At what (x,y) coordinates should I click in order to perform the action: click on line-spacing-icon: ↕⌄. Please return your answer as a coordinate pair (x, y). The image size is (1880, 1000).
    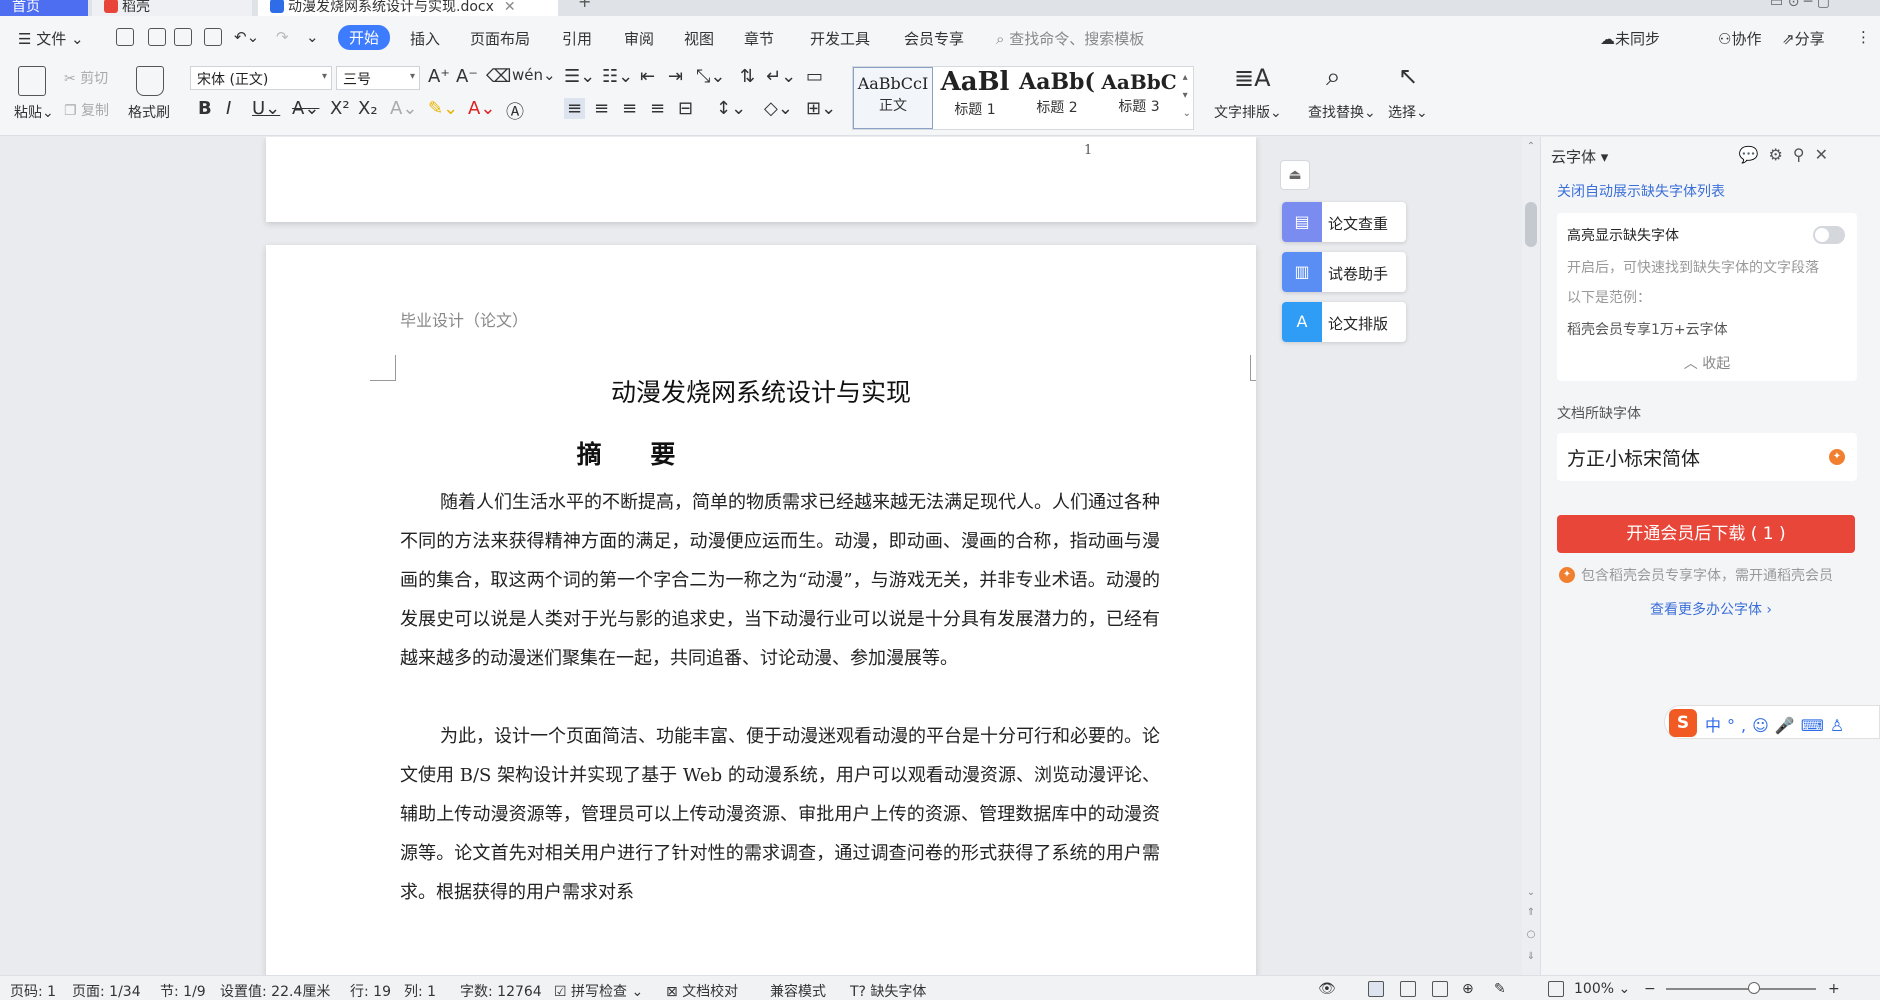
    Looking at the image, I should click on (731, 108).